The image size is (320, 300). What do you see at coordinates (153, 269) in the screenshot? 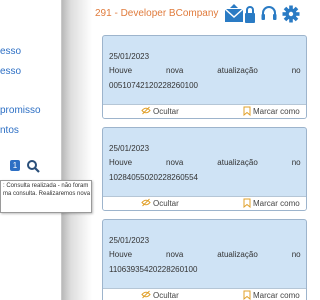
I see `process-number: 11063935420228260100` at bounding box center [153, 269].